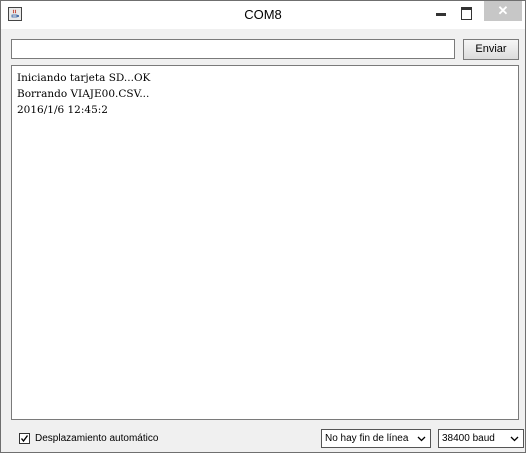  What do you see at coordinates (503, 11) in the screenshot?
I see `close-icon: ✕` at bounding box center [503, 11].